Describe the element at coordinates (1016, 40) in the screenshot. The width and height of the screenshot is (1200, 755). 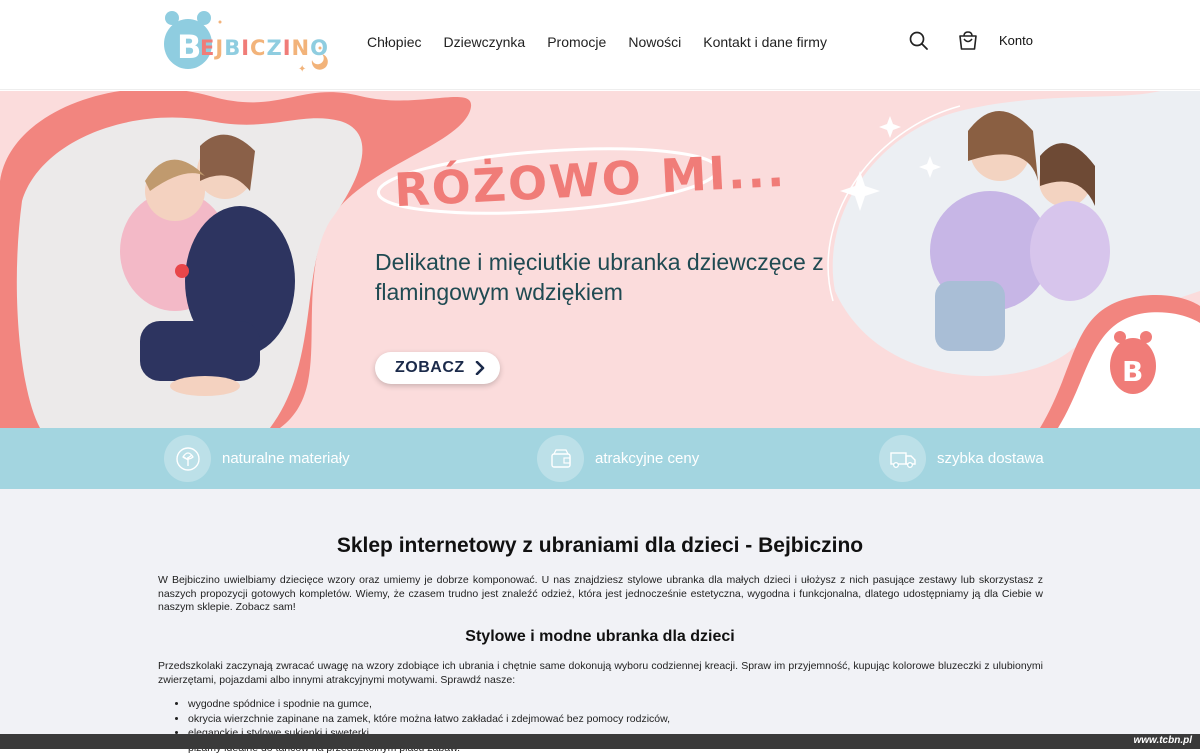
I see `account-link: Konto` at that location.